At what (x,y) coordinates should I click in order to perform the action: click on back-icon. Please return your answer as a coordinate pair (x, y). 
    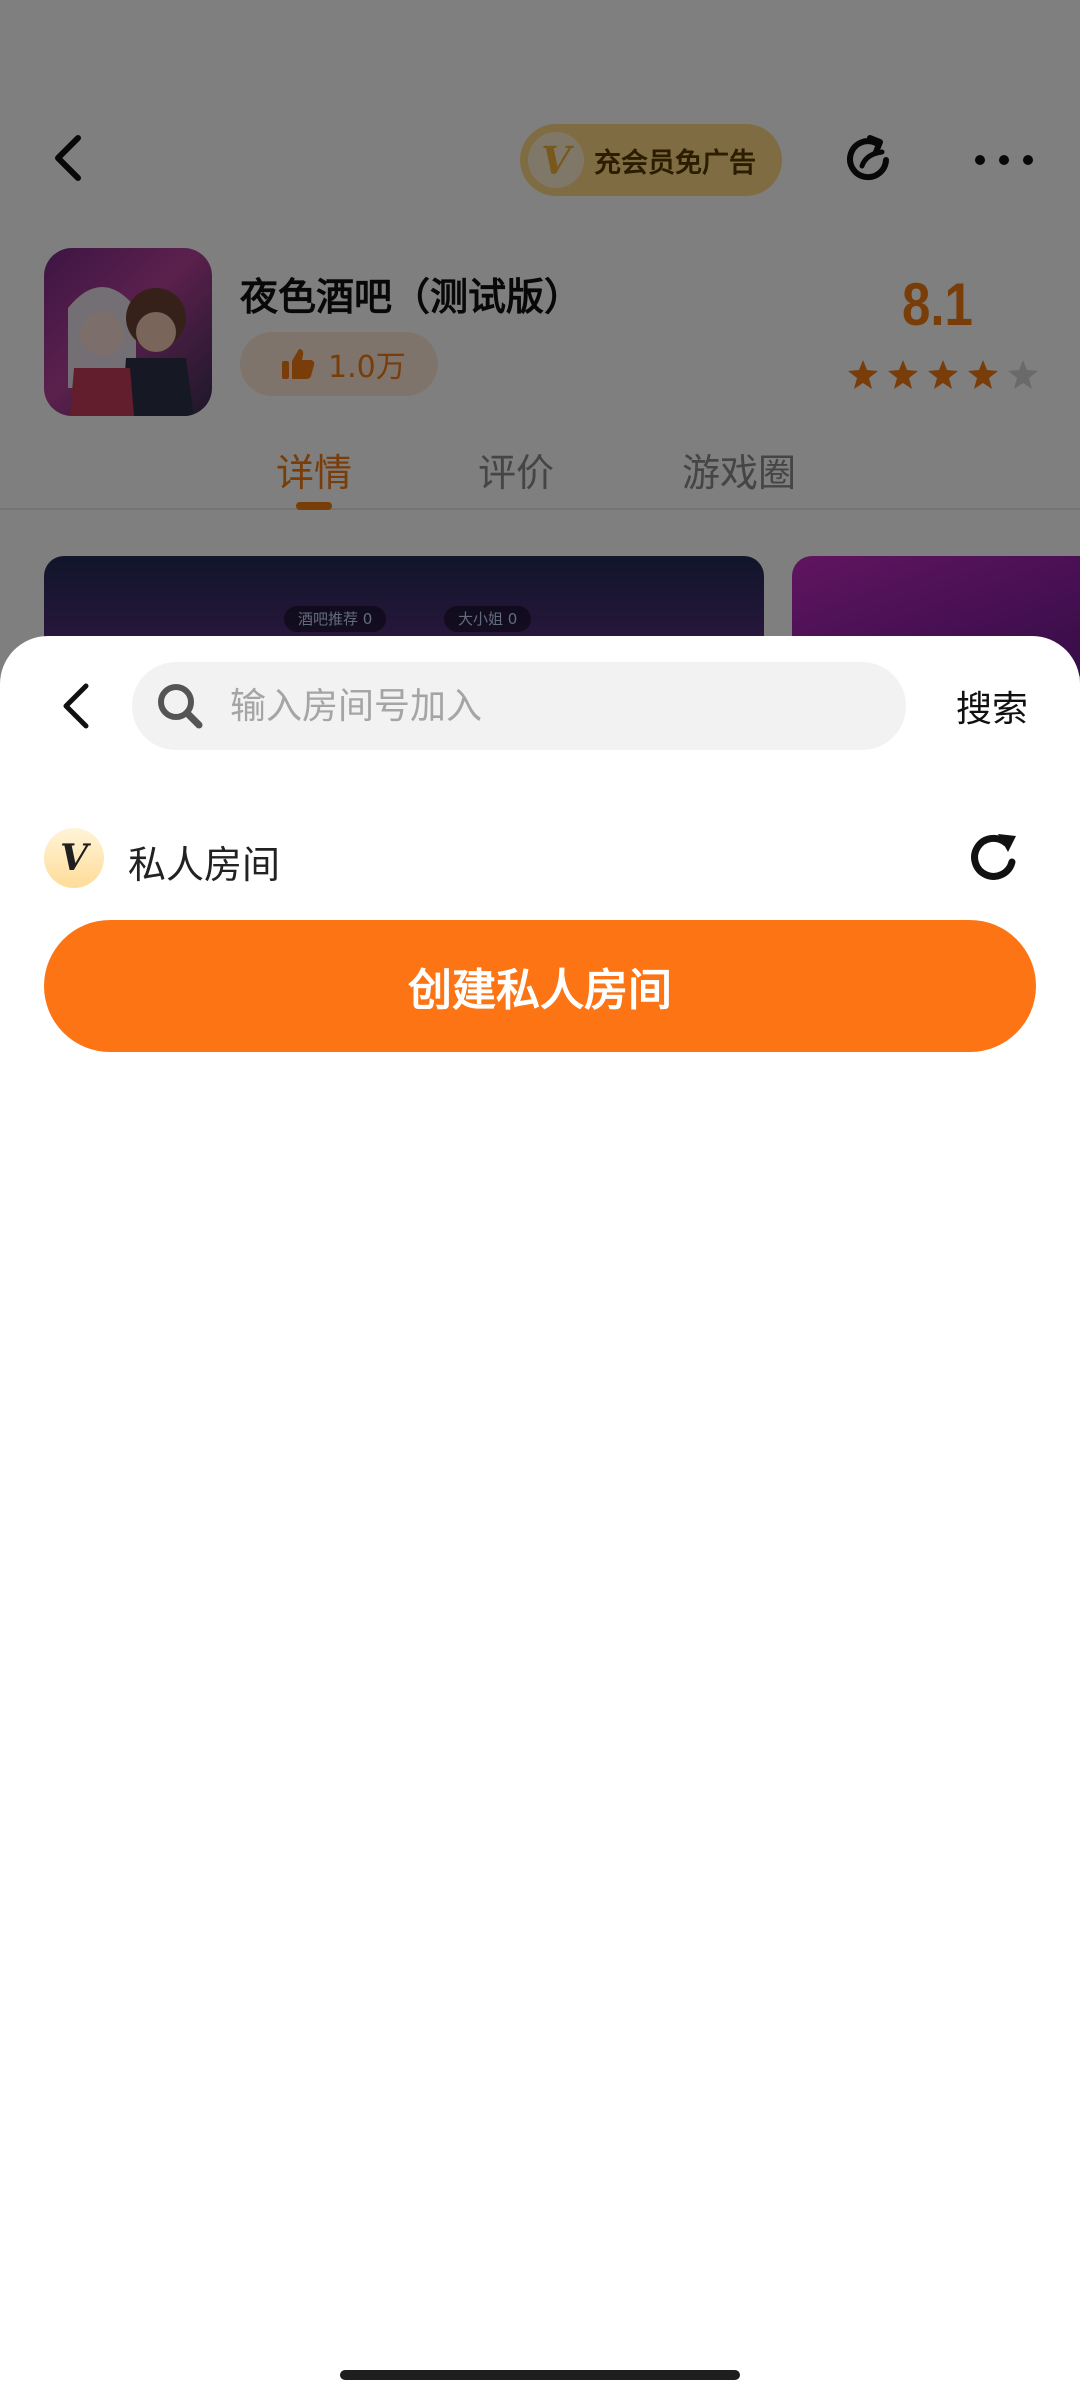
    Looking at the image, I should click on (78, 706).